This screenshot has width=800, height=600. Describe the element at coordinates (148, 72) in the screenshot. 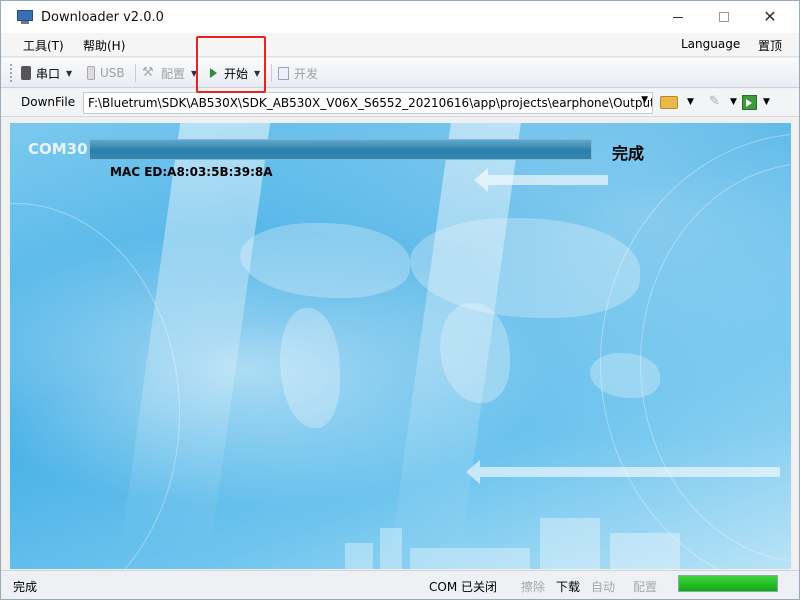

I see `tools-icon: ⚒` at that location.